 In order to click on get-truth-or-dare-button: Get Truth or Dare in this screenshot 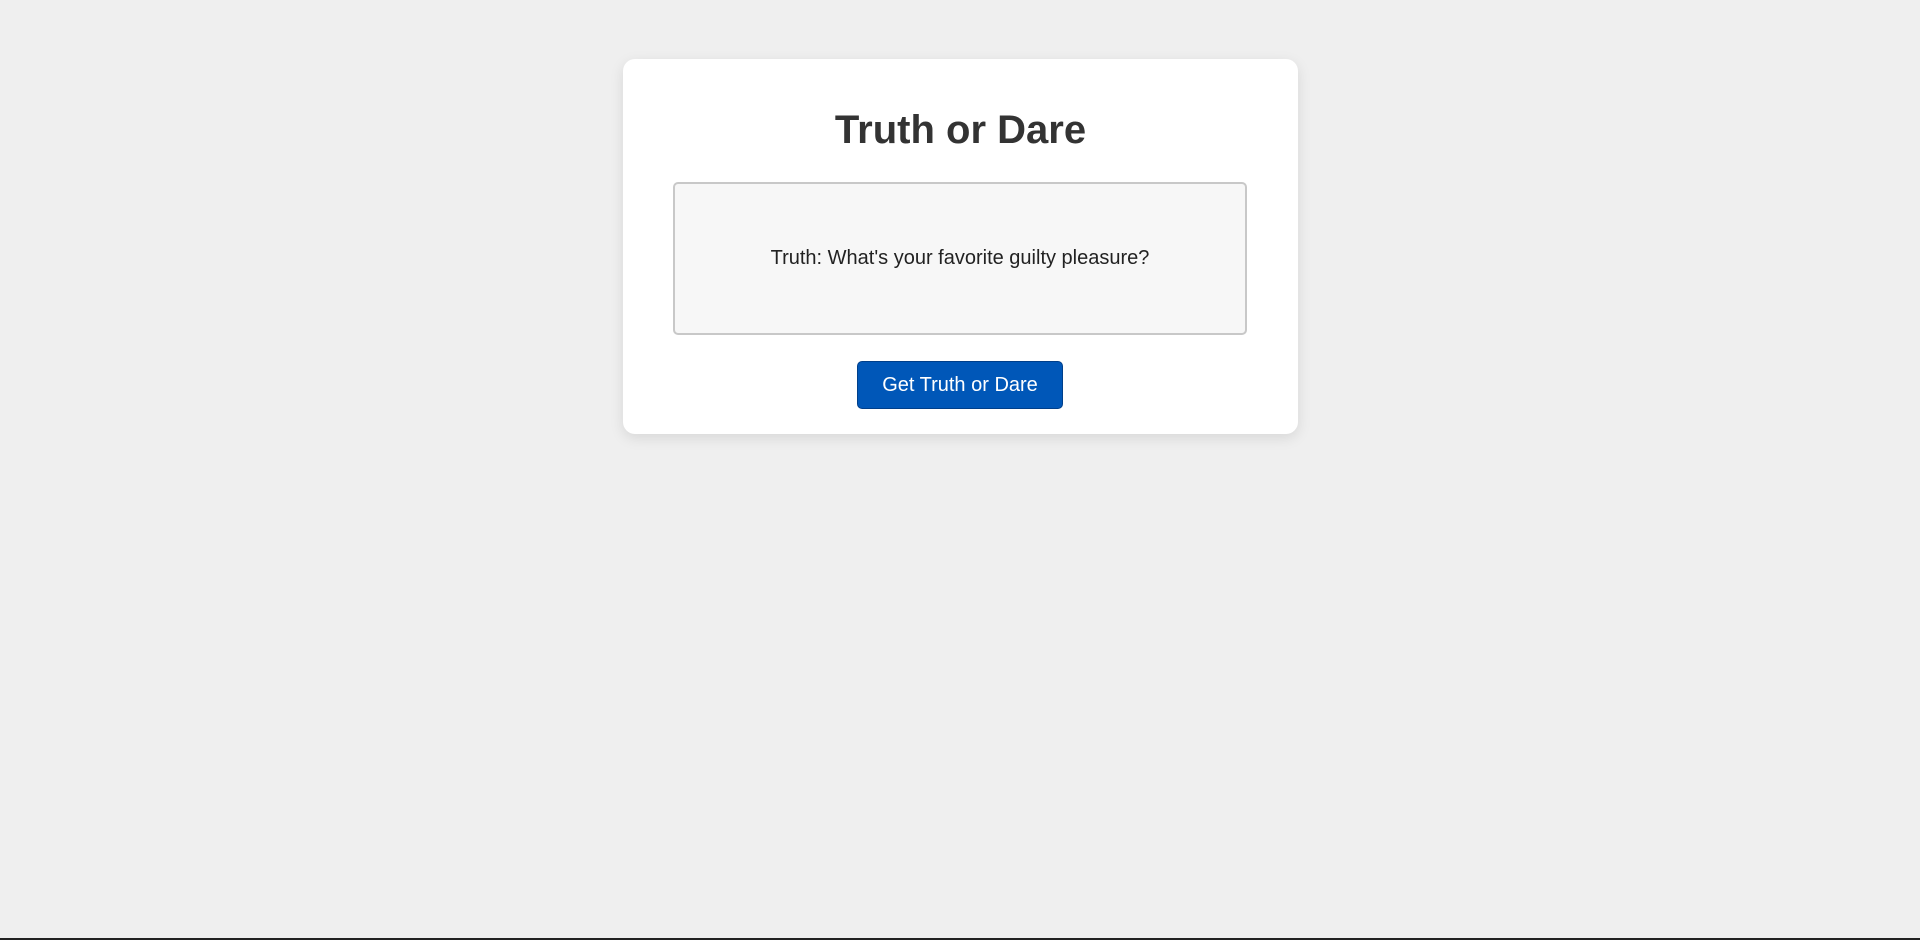, I will do `click(960, 385)`.